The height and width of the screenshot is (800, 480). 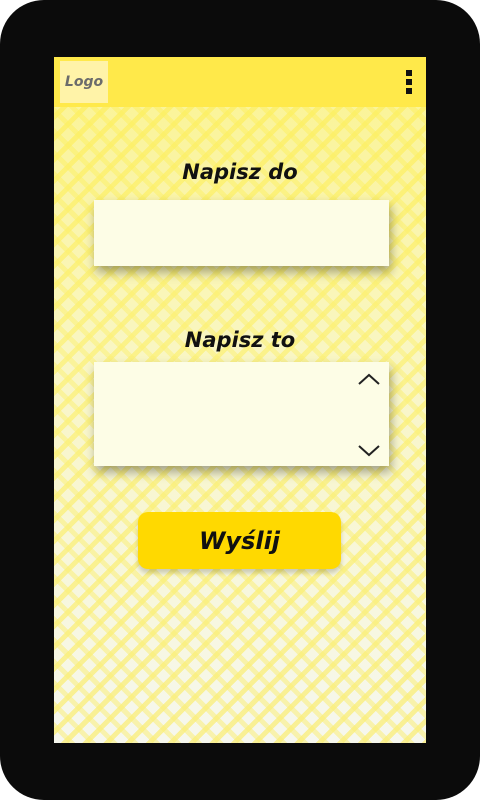 What do you see at coordinates (240, 82) in the screenshot?
I see `top-bar: Logo` at bounding box center [240, 82].